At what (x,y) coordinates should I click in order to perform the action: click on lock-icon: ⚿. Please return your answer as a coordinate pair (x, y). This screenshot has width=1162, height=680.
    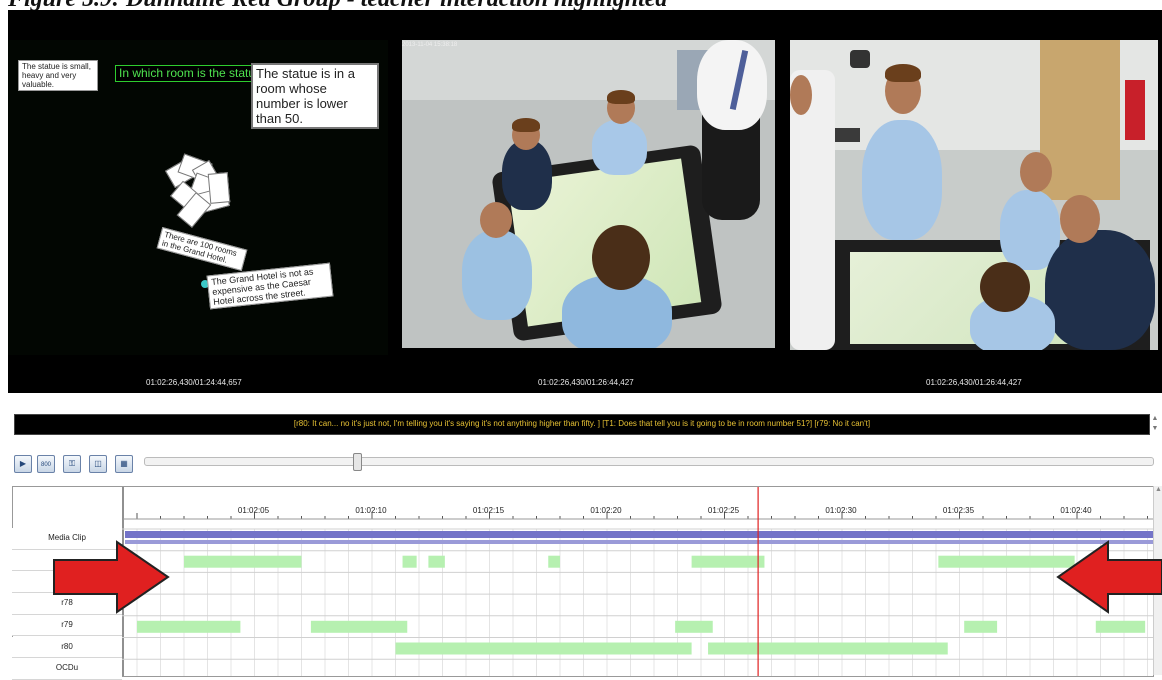
    Looking at the image, I should click on (72, 463).